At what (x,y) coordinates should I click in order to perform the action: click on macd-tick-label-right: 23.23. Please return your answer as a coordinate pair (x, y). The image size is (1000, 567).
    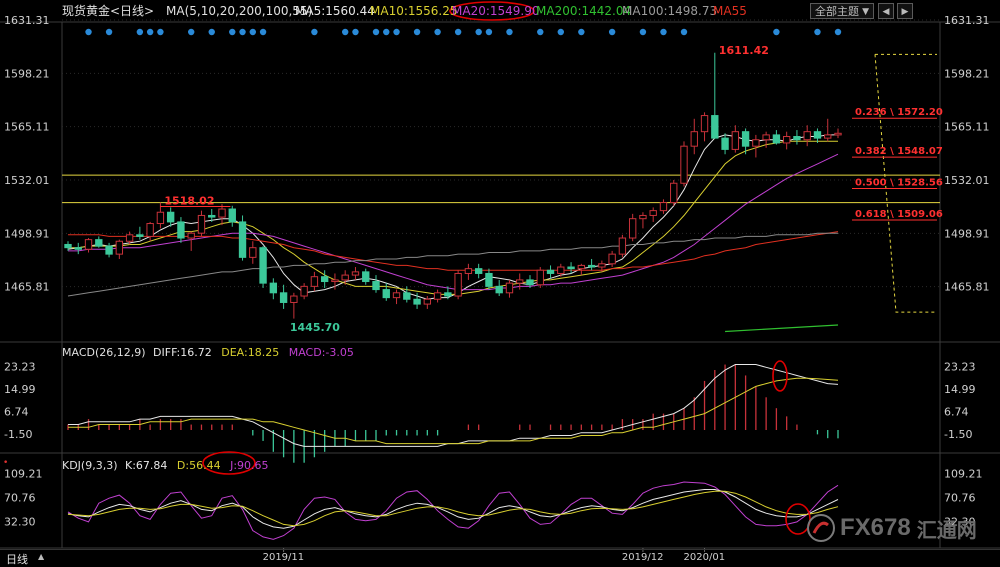
    Looking at the image, I should click on (960, 367).